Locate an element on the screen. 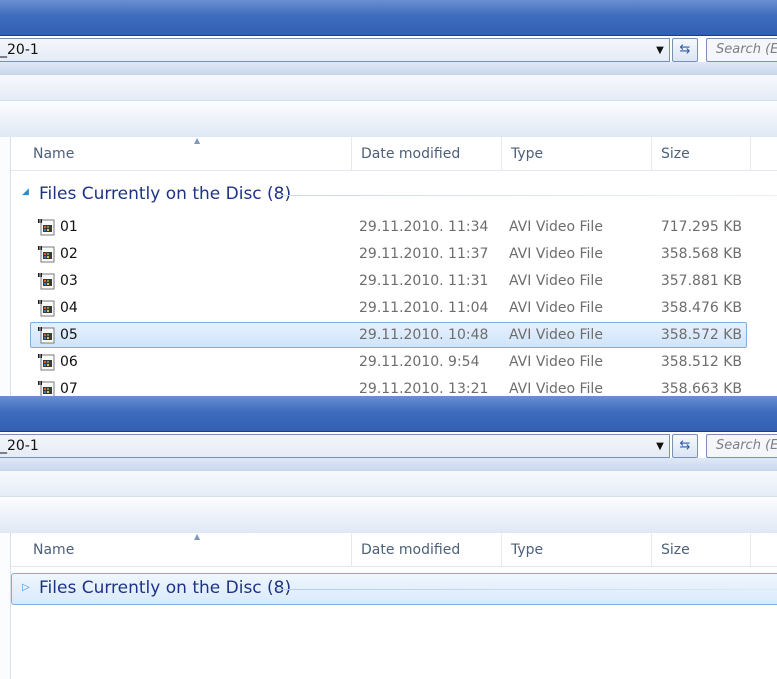 The image size is (777, 679). group-header-collapsed: ▷ Files Currently on the Disc (8) is located at coordinates (394, 589).